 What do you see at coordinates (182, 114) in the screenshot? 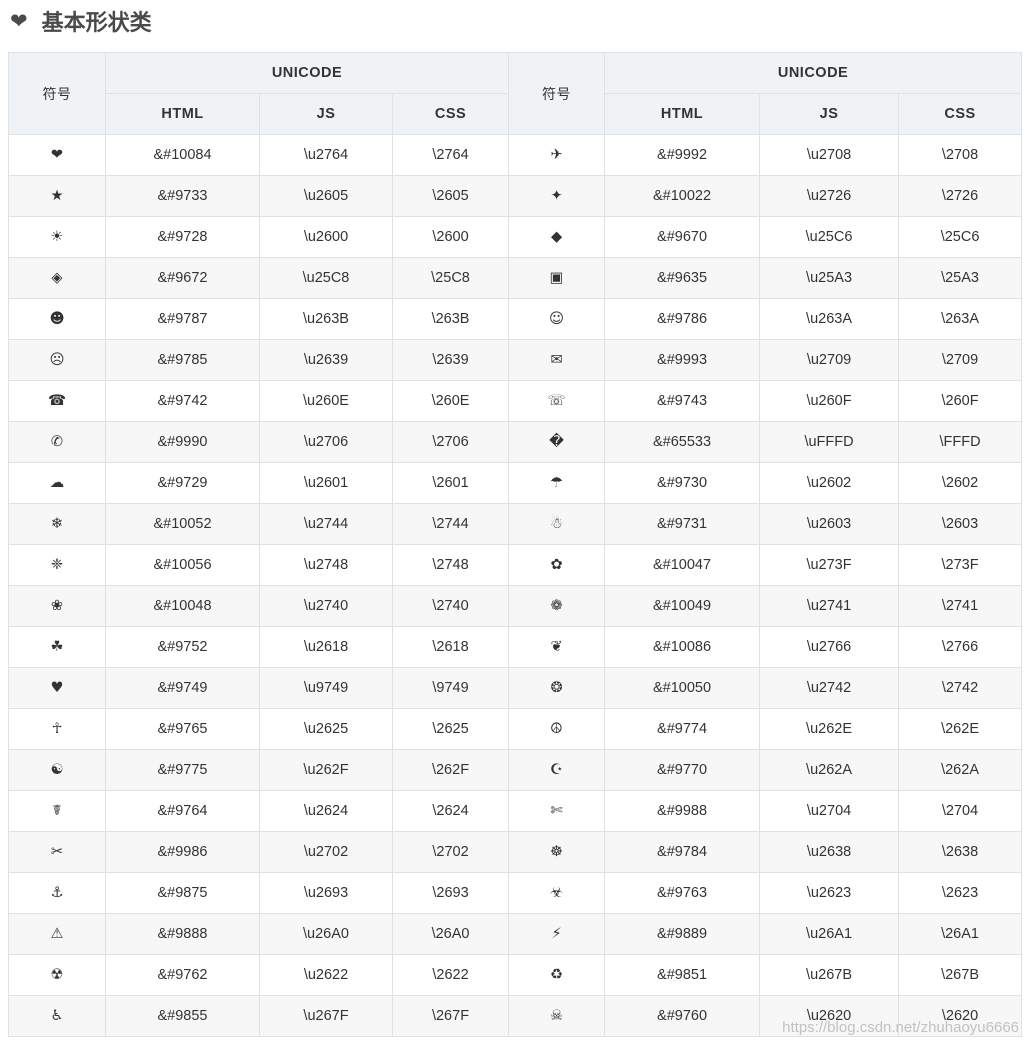
I see `html-column-header: HTML` at bounding box center [182, 114].